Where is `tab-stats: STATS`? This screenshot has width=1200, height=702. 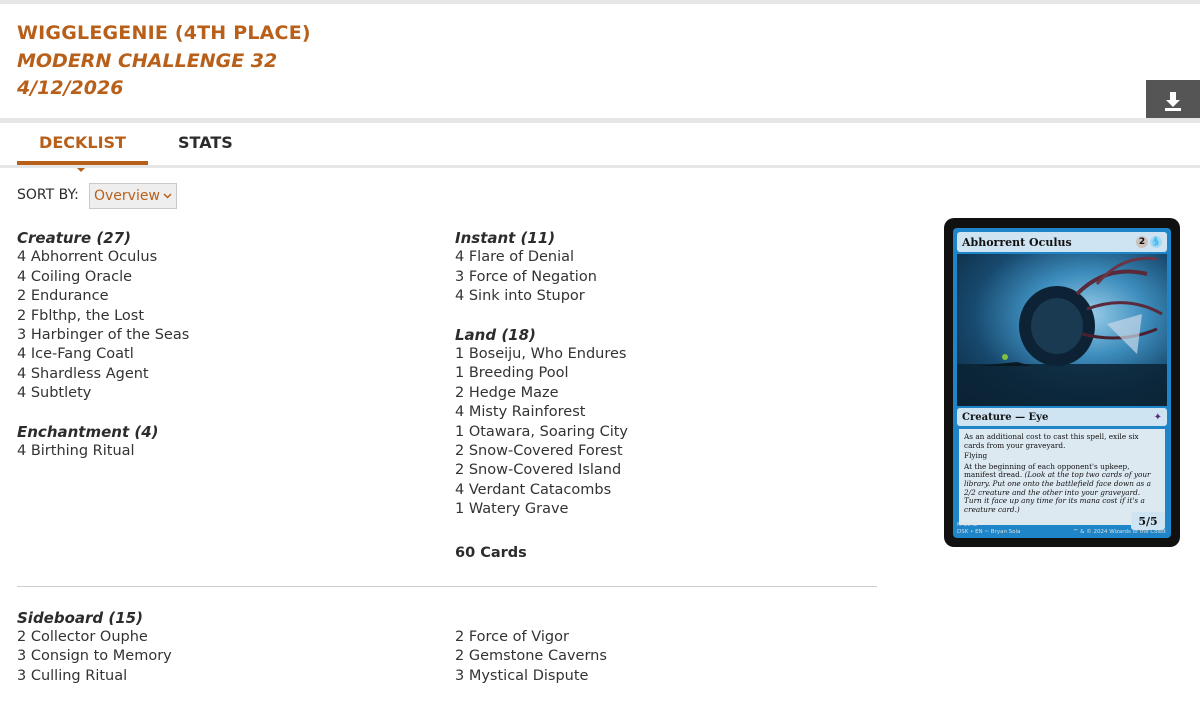
tab-stats: STATS is located at coordinates (205, 142).